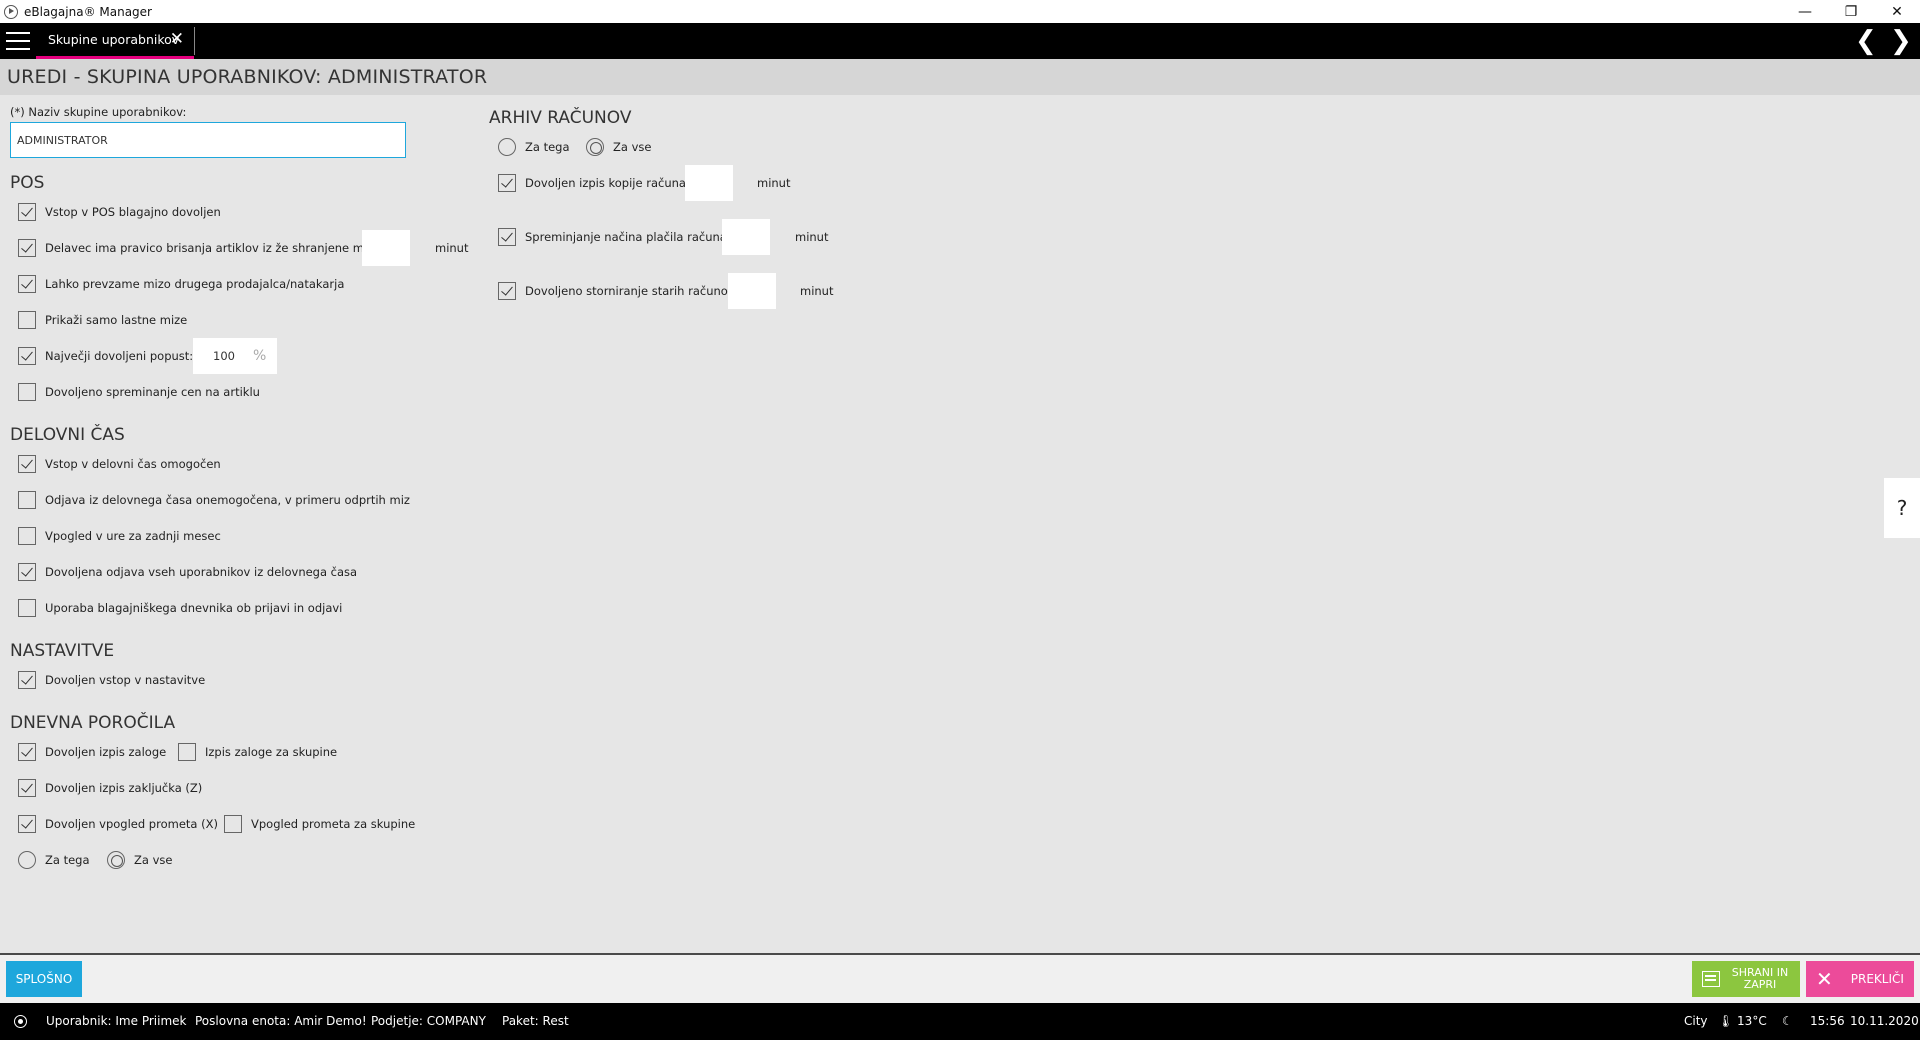 The height and width of the screenshot is (1040, 1920). Describe the element at coordinates (618, 147) in the screenshot. I see `archive-radio-all: Za vse` at that location.